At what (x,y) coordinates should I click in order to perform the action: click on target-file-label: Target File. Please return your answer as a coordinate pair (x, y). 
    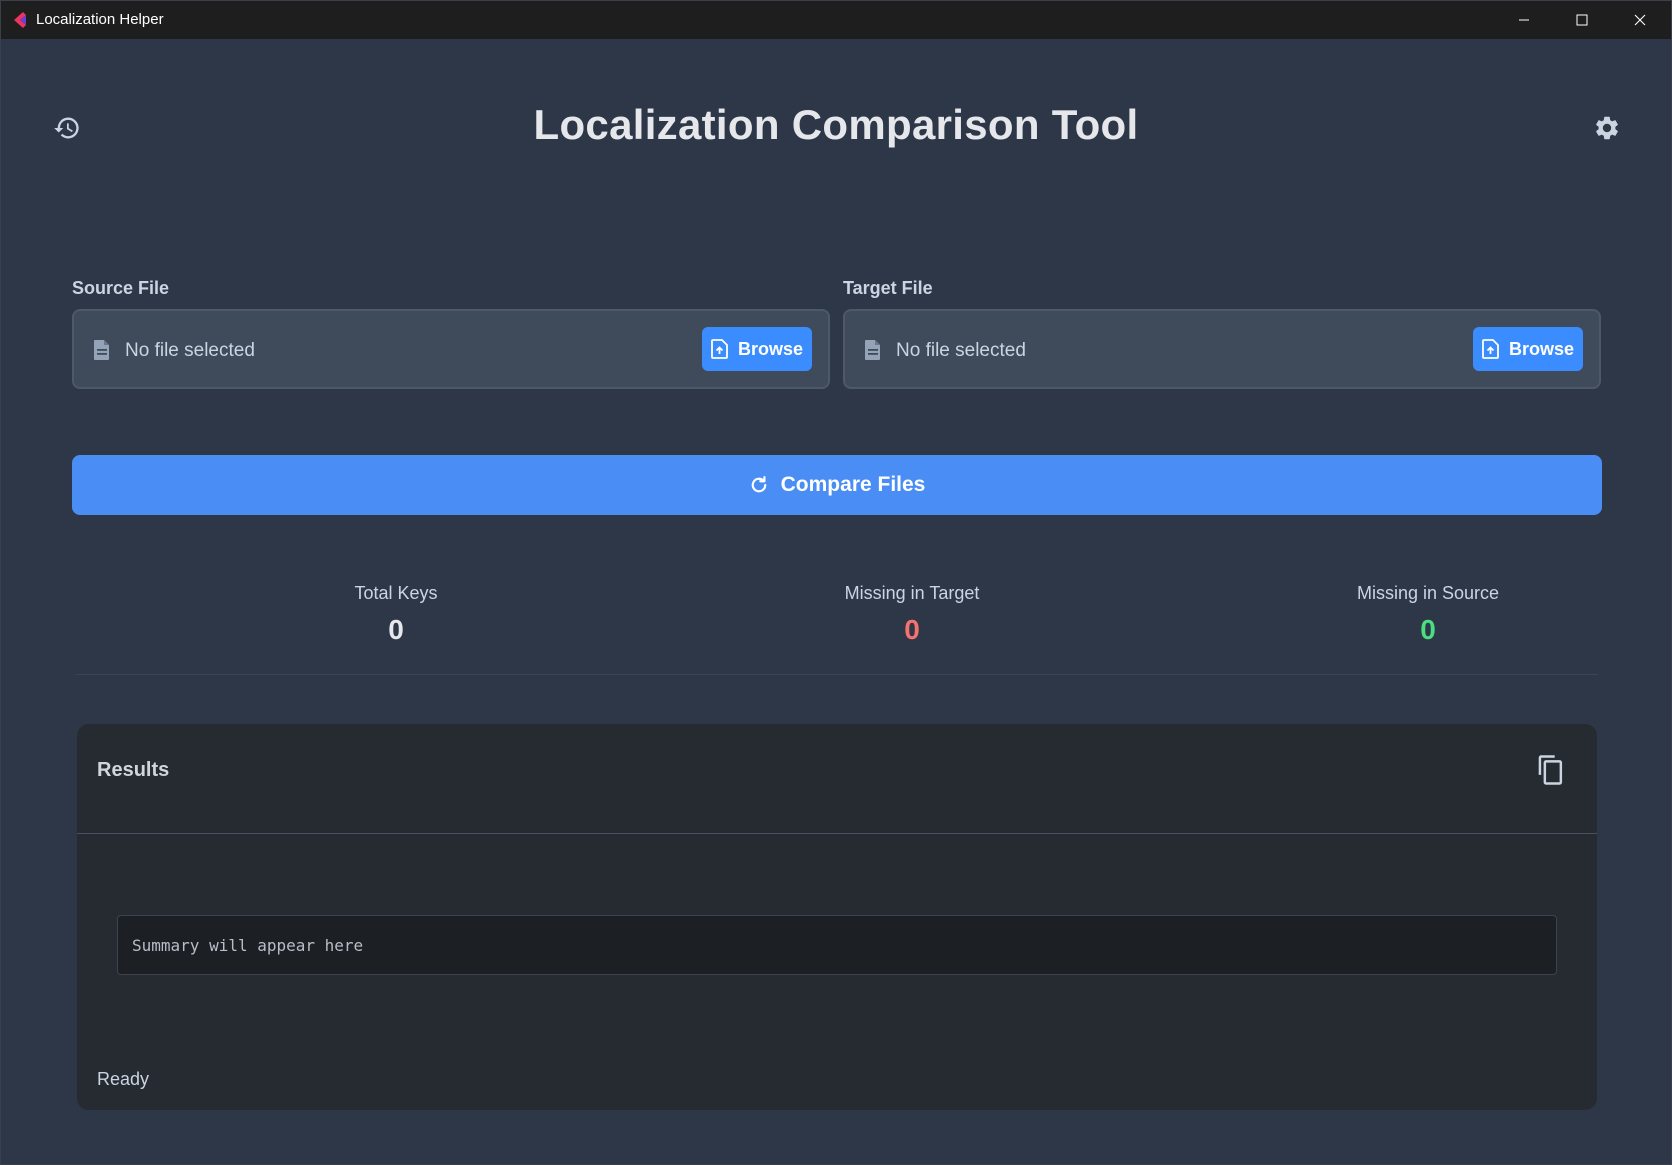
    Looking at the image, I should click on (888, 288).